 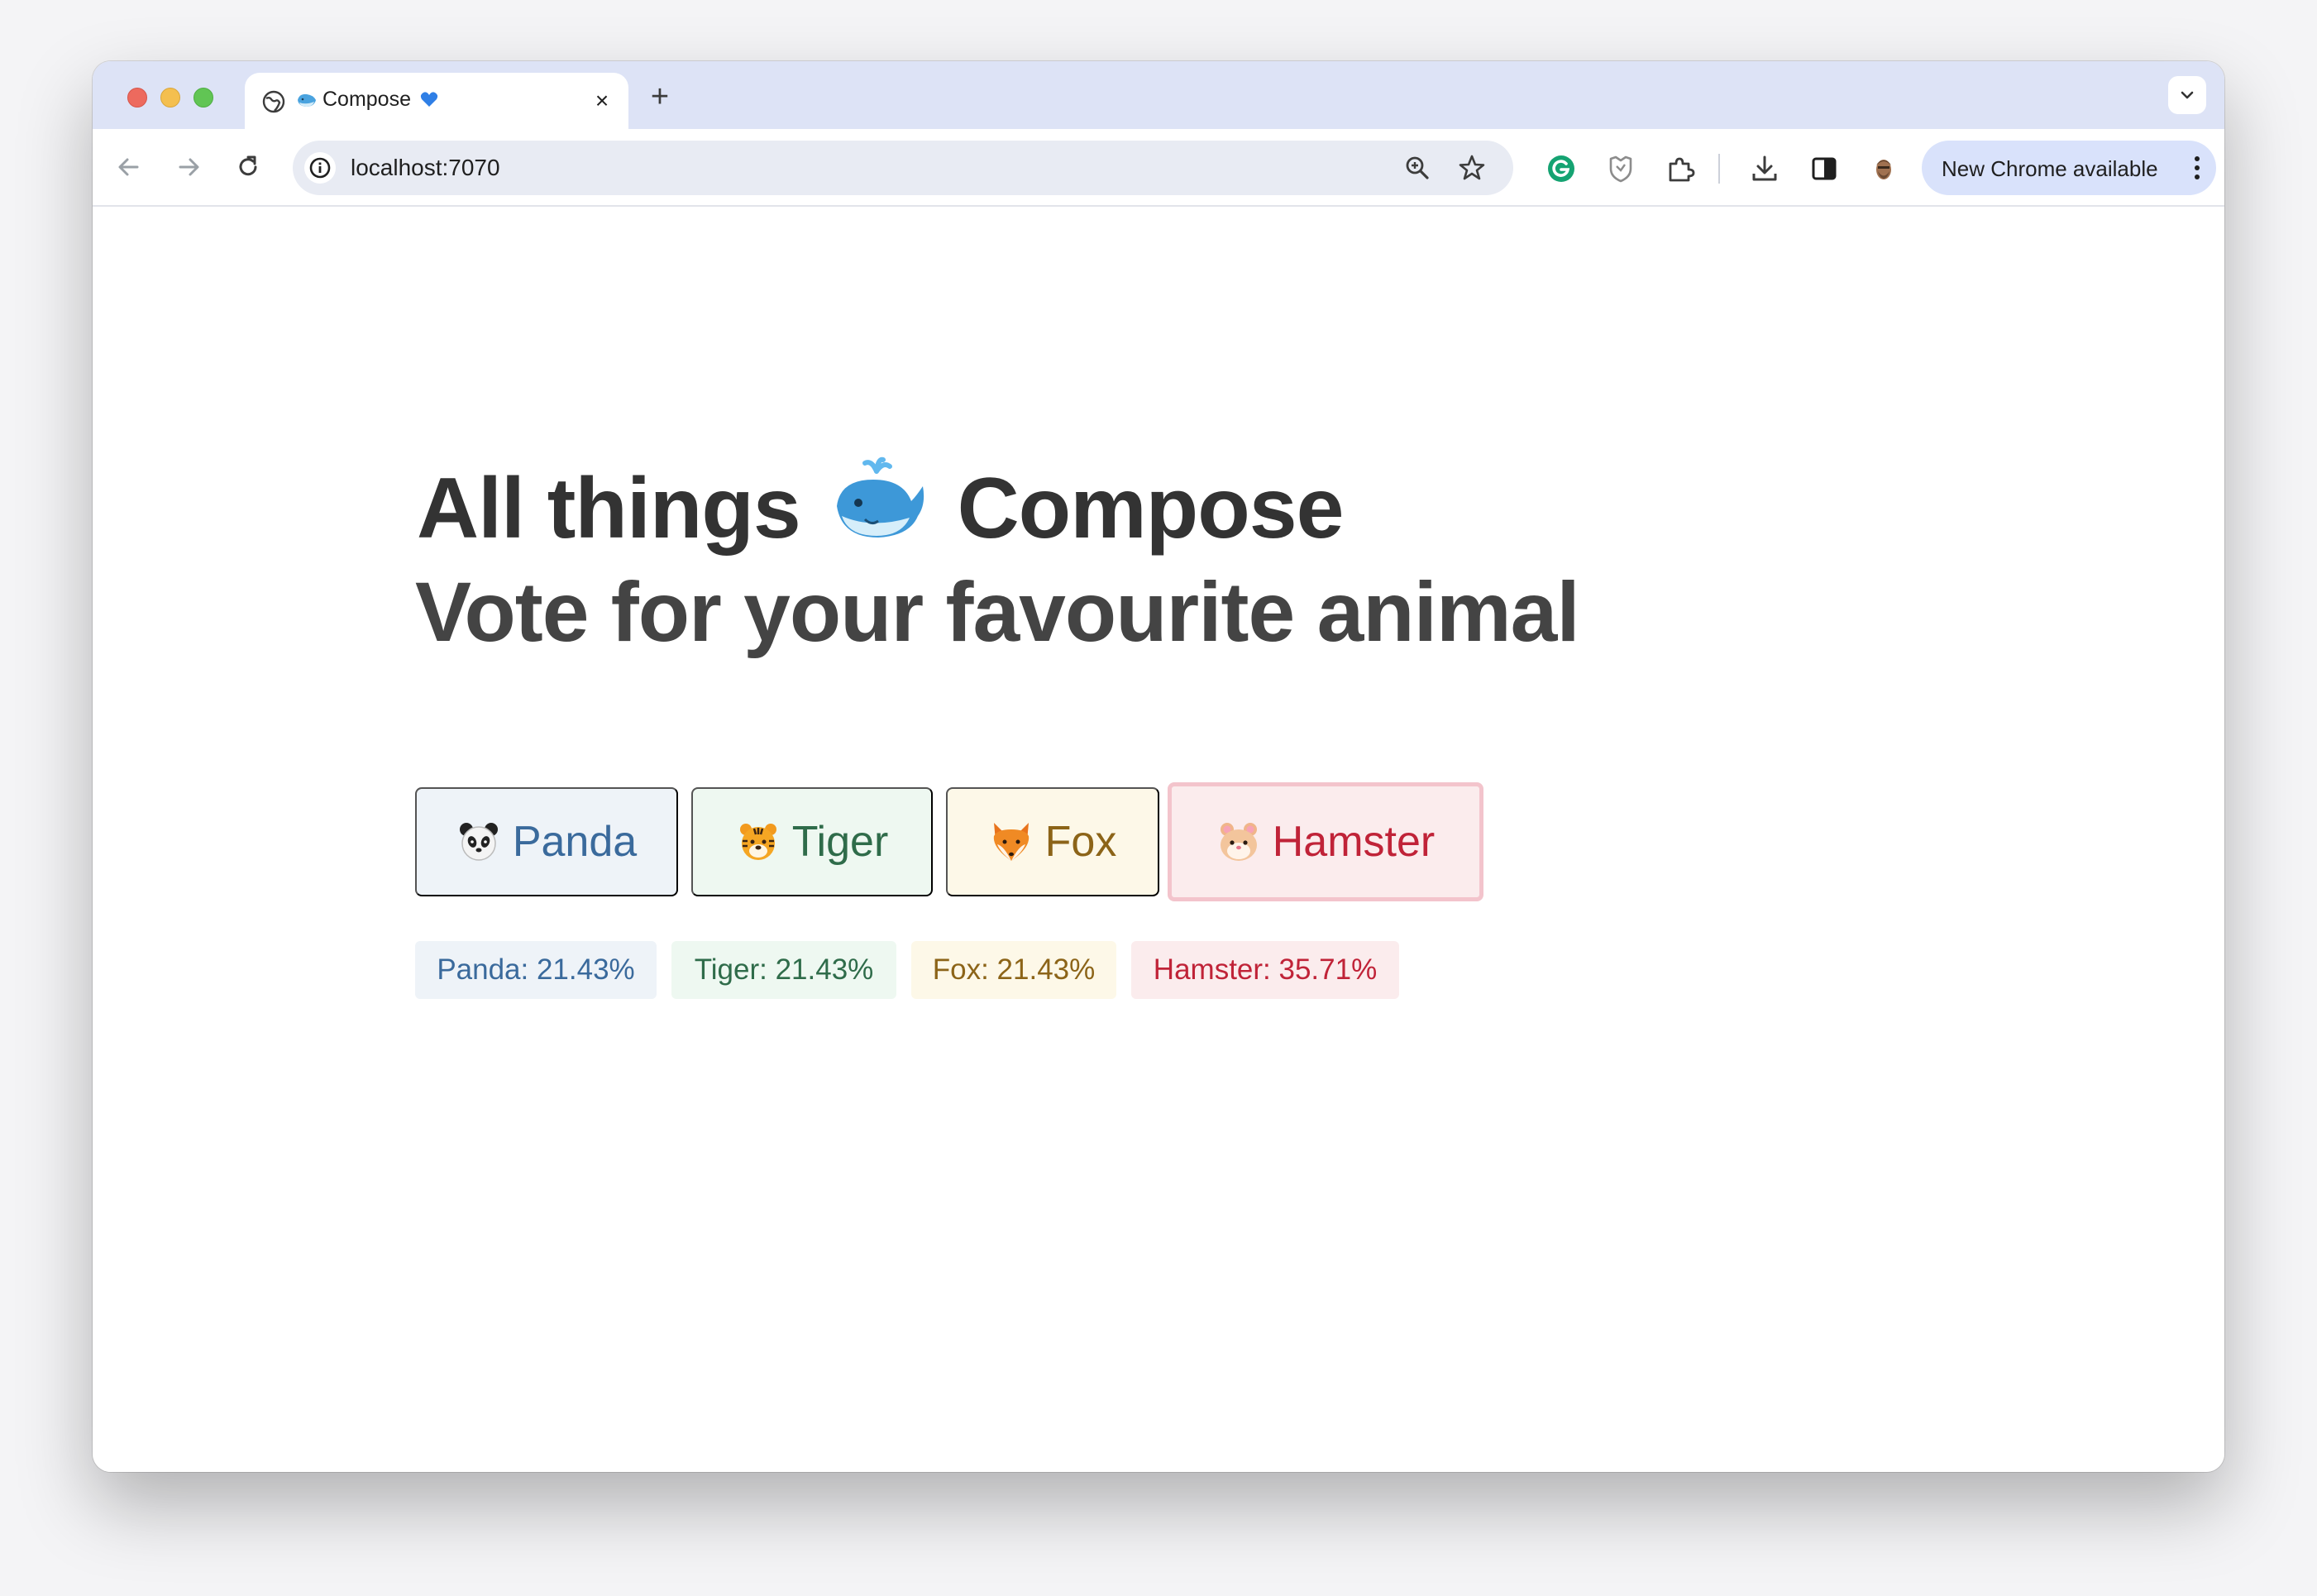 I want to click on vote-hamster-button: Hamster, so click(x=1326, y=841).